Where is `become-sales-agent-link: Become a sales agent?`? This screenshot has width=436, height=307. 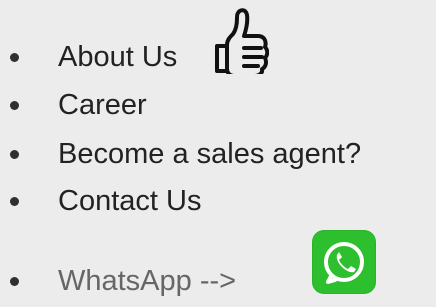 become-sales-agent-link: Become a sales agent? is located at coordinates (209, 154).